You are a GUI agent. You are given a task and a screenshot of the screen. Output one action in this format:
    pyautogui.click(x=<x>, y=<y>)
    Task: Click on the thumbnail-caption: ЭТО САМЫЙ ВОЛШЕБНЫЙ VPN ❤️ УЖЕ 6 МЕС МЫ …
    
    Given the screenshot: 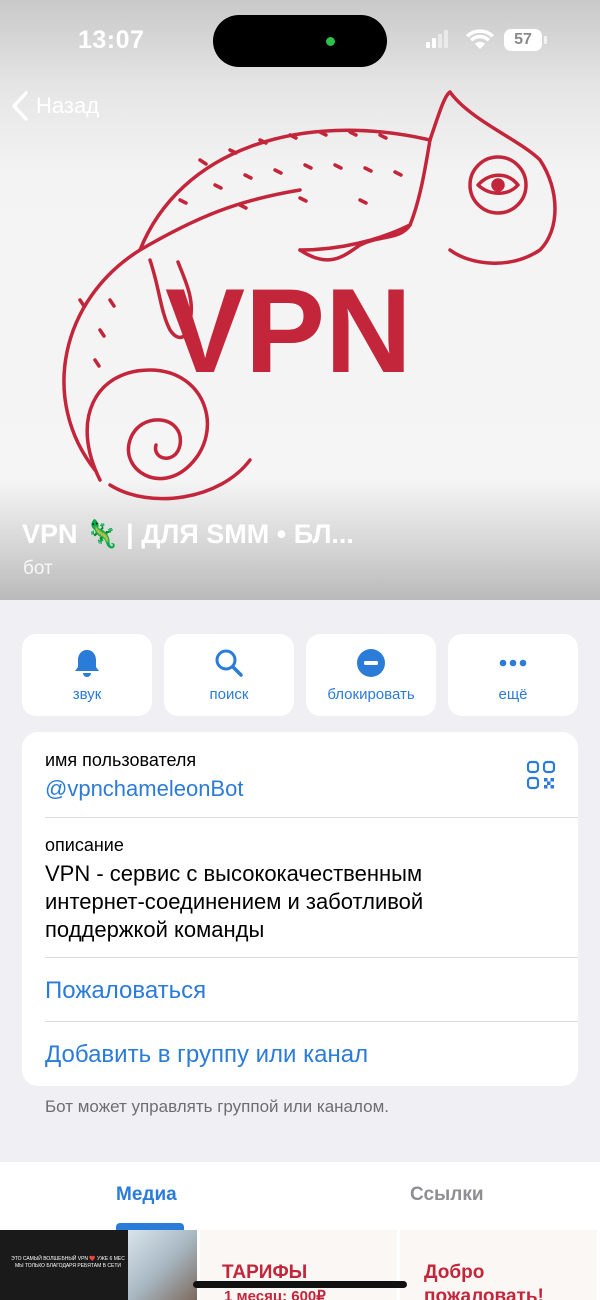 What is the action you would take?
    pyautogui.click(x=68, y=1262)
    